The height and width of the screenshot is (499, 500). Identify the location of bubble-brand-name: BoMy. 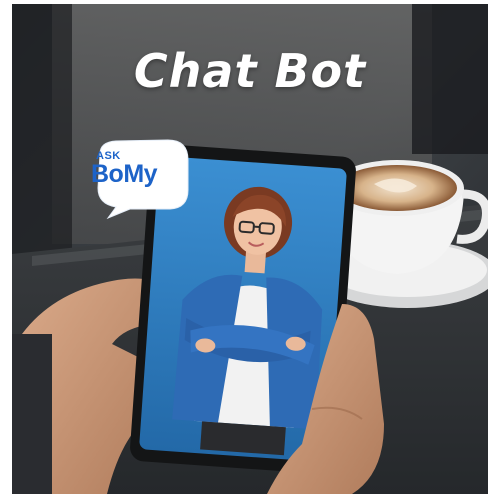
(124, 174).